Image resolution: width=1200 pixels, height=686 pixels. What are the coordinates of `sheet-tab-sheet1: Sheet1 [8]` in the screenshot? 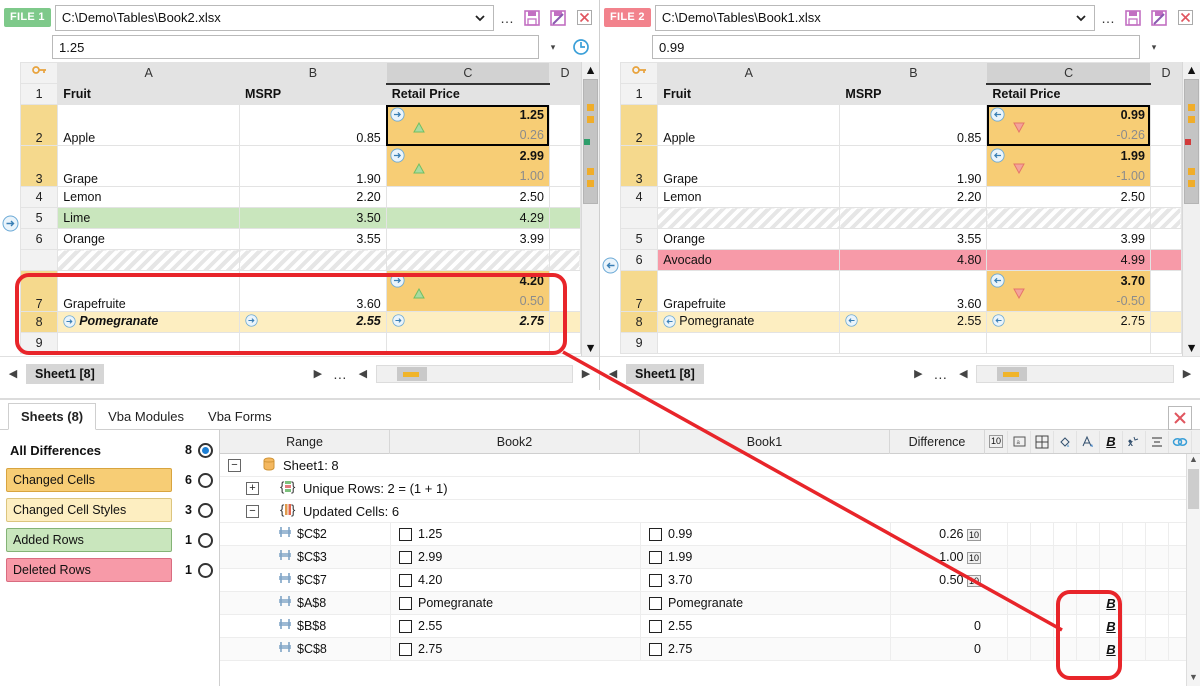 It's located at (65, 373).